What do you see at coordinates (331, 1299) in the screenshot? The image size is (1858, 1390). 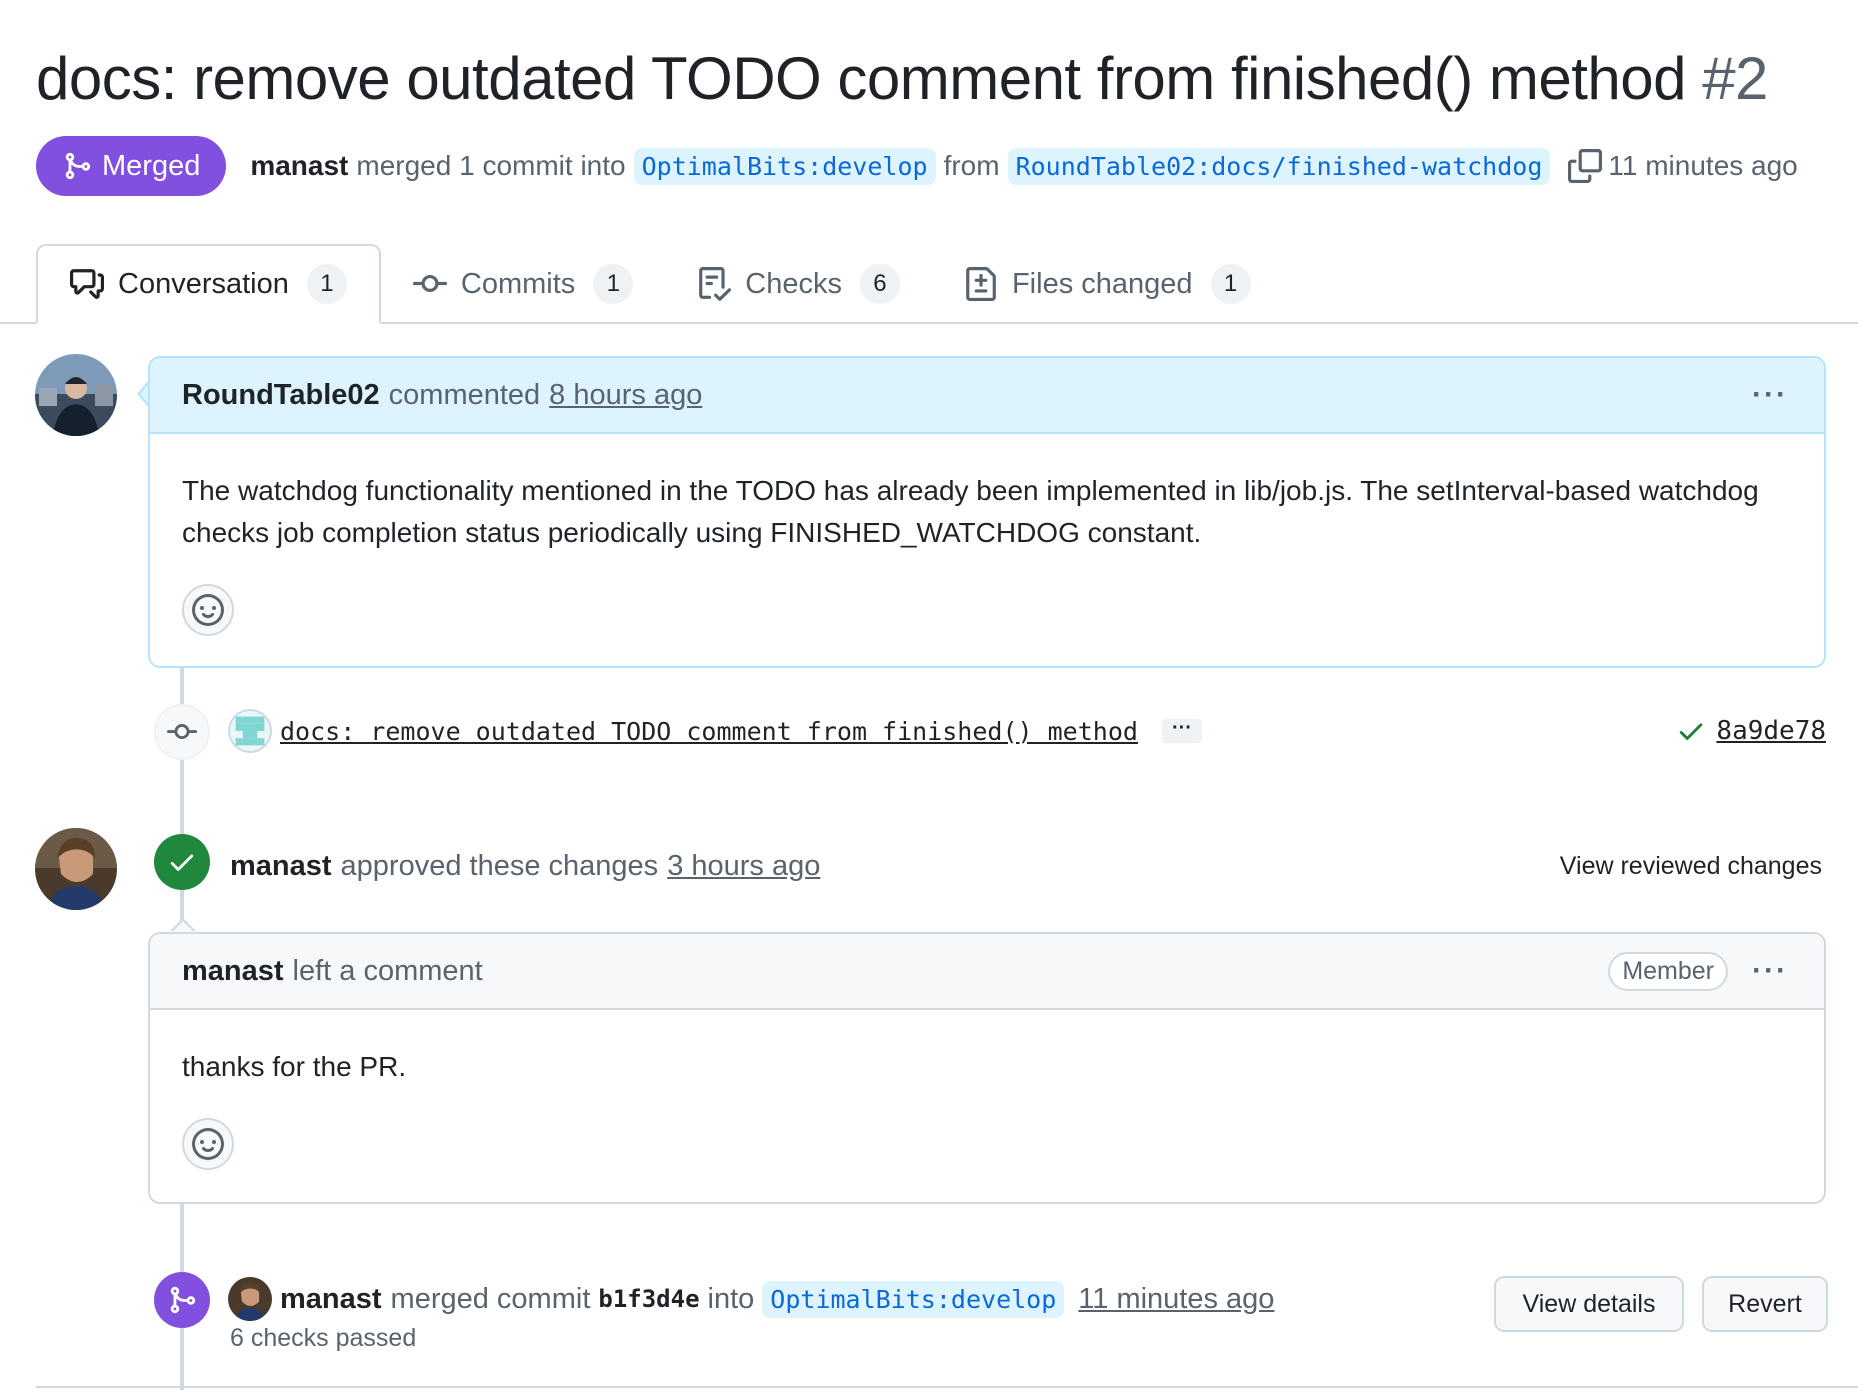 I see `merger-link: manast` at bounding box center [331, 1299].